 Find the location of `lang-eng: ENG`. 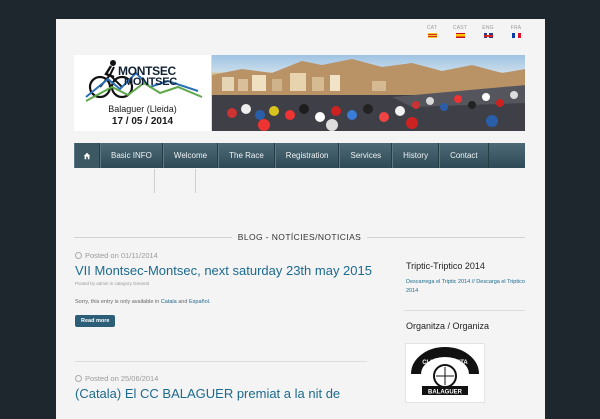

lang-eng: ENG is located at coordinates (488, 31).